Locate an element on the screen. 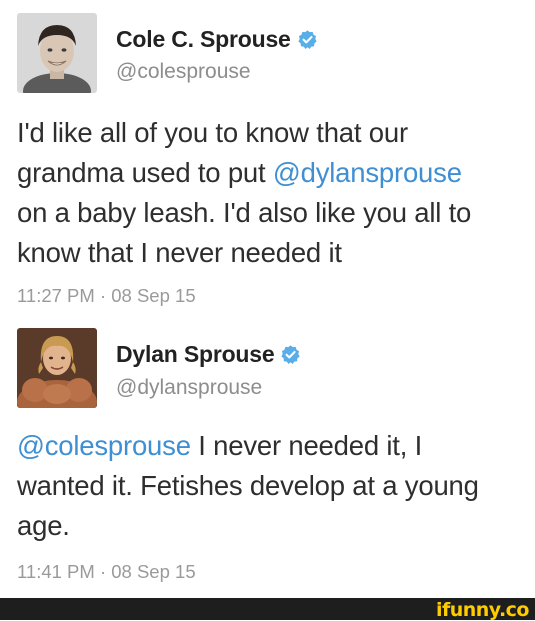  tweet-timestamp: 11:41 PM · 08 Sep 15 is located at coordinates (106, 572).